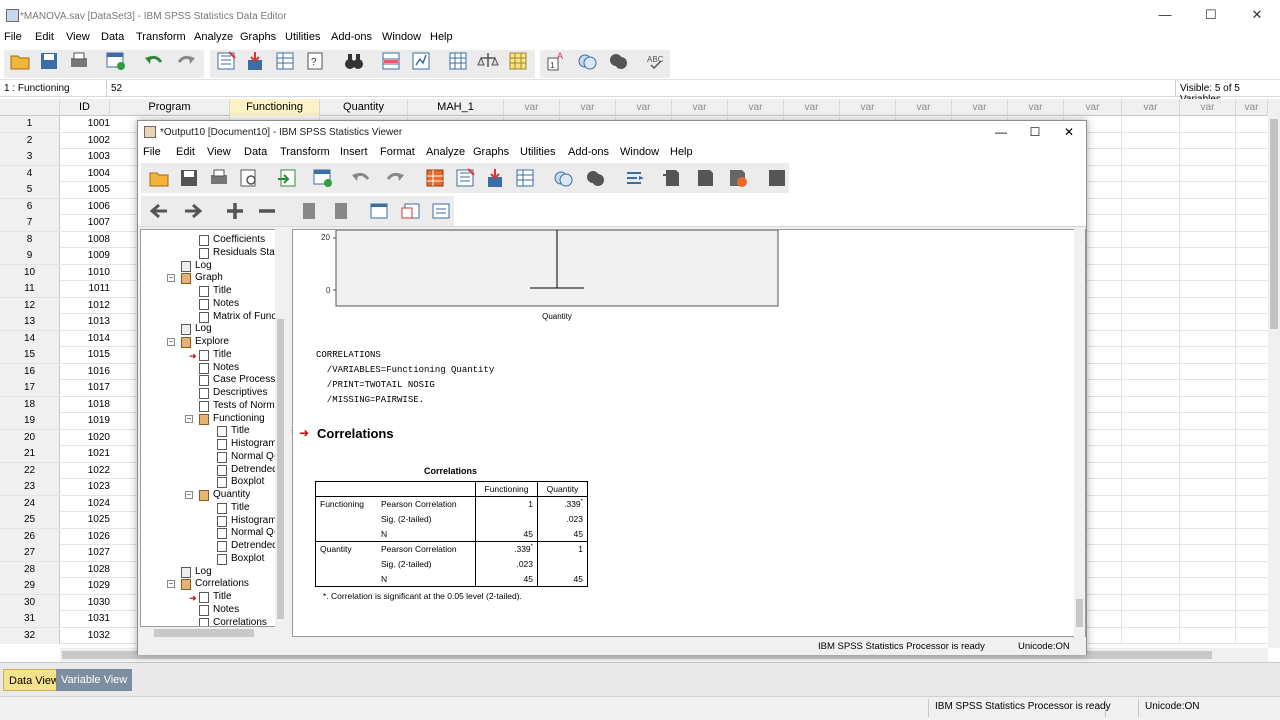  What do you see at coordinates (777, 178) in the screenshot?
I see `window-icon` at bounding box center [777, 178].